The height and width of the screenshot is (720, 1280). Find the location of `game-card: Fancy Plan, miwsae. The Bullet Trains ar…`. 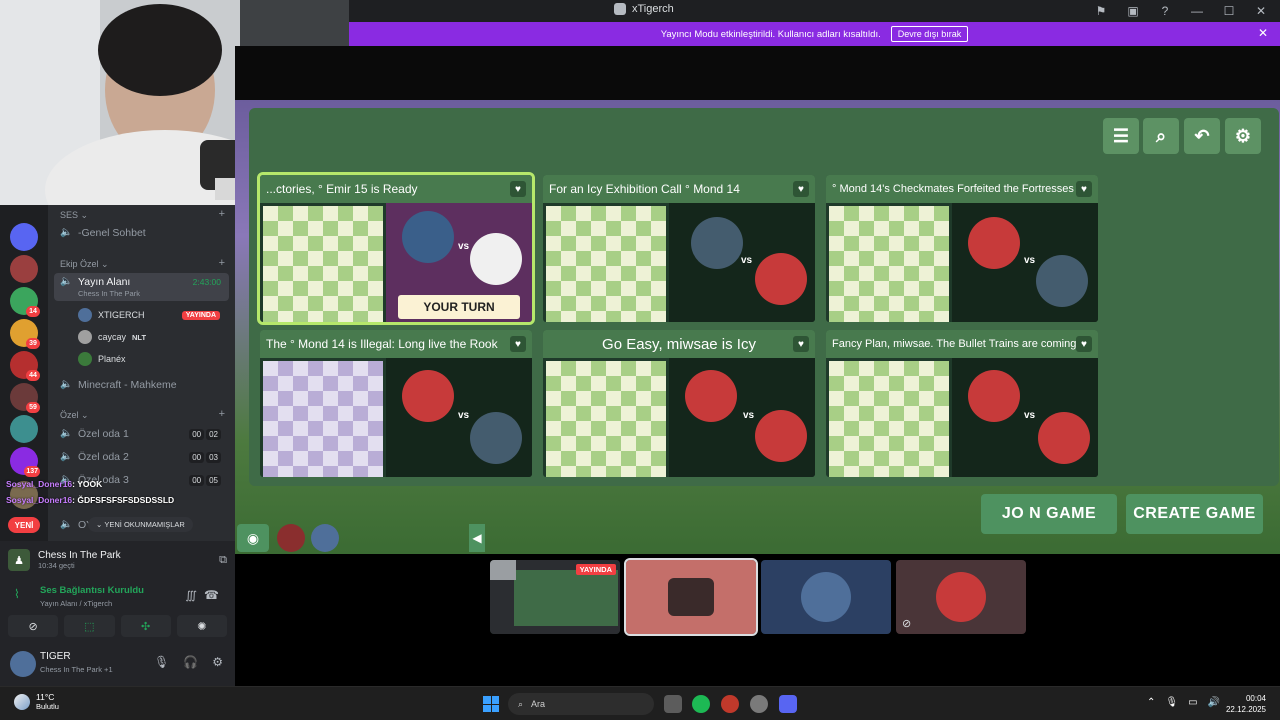

game-card: Fancy Plan, miwsae. The Bullet Trains ar… is located at coordinates (962, 403).